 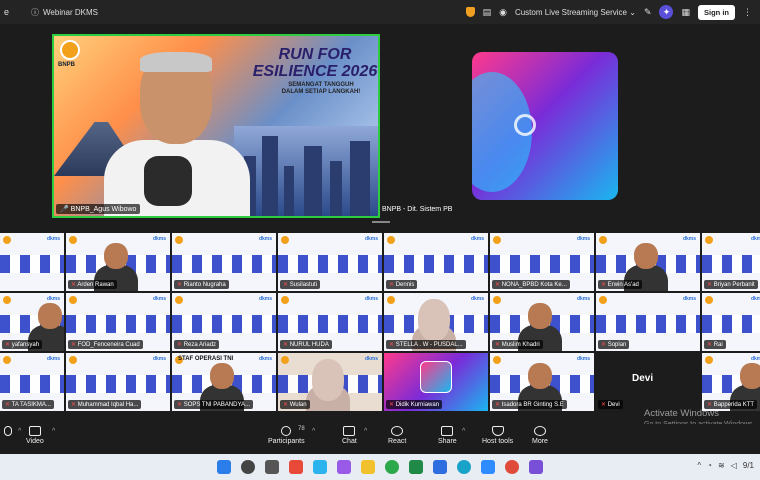 I want to click on search-icon, so click(x=248, y=467).